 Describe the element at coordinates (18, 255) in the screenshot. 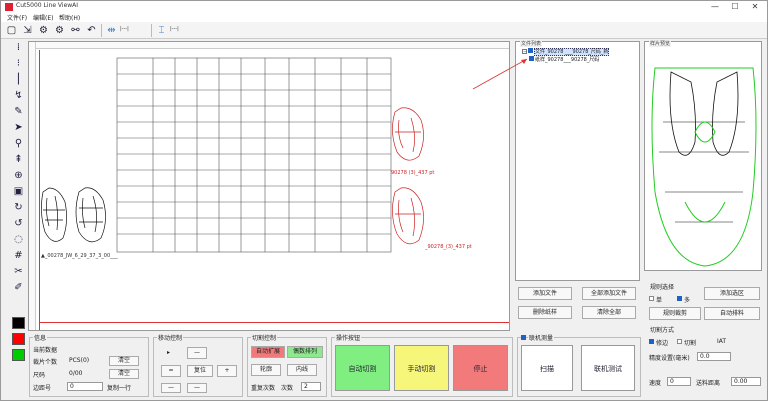

I see `grid-icon: #` at that location.